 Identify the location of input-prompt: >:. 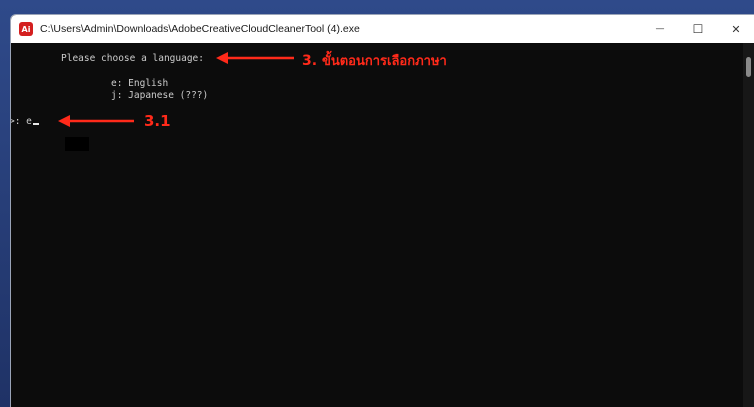
(18, 121).